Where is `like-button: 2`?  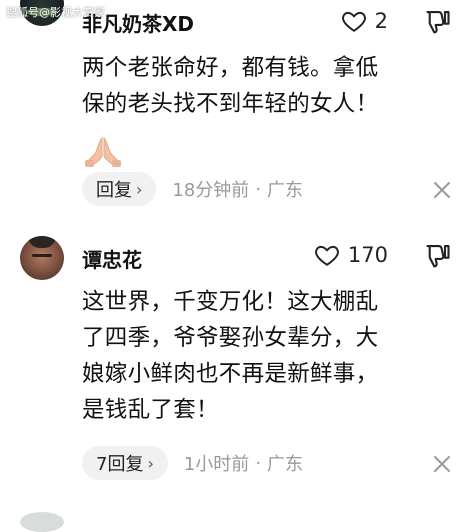
like-button: 2 is located at coordinates (364, 21).